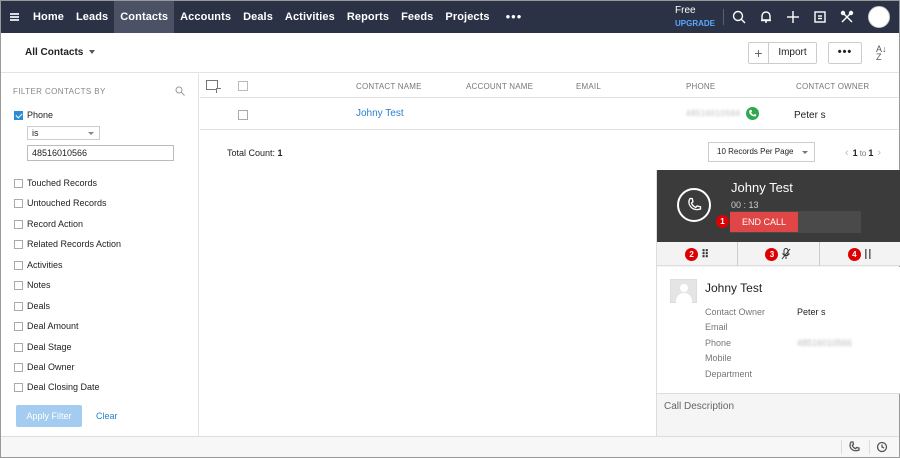  I want to click on clear-filter-link: Clear, so click(107, 416).